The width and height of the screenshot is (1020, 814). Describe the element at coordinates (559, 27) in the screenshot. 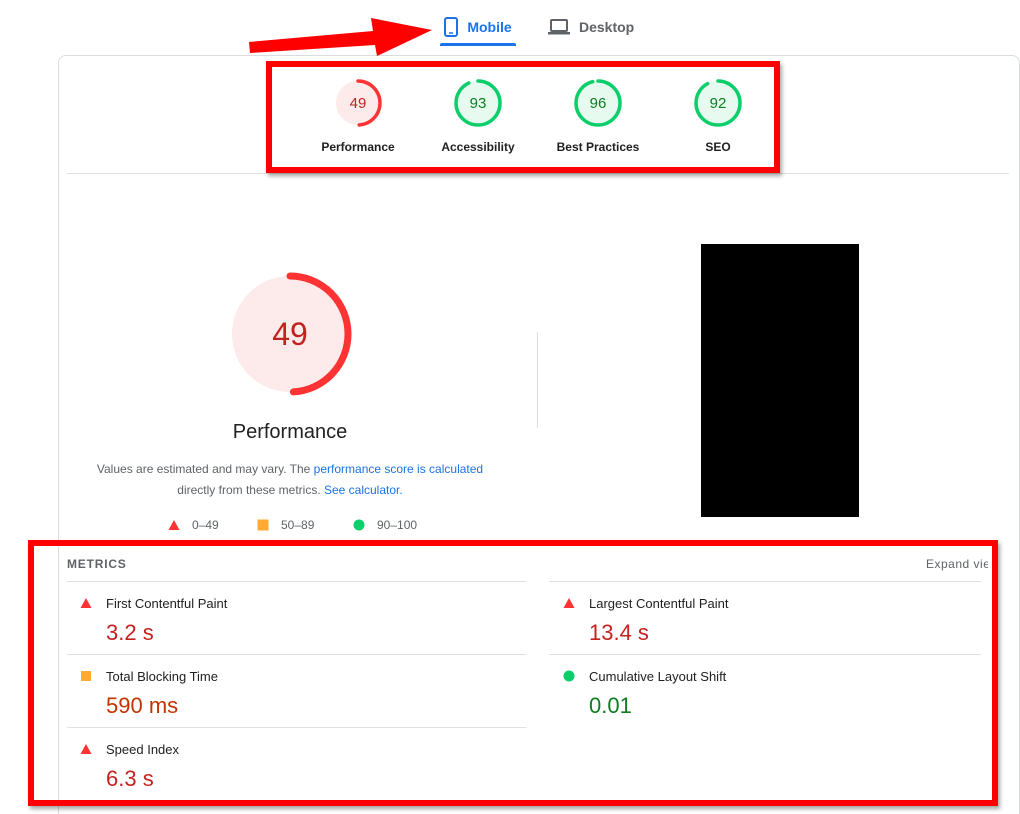

I see `laptop-icon` at that location.